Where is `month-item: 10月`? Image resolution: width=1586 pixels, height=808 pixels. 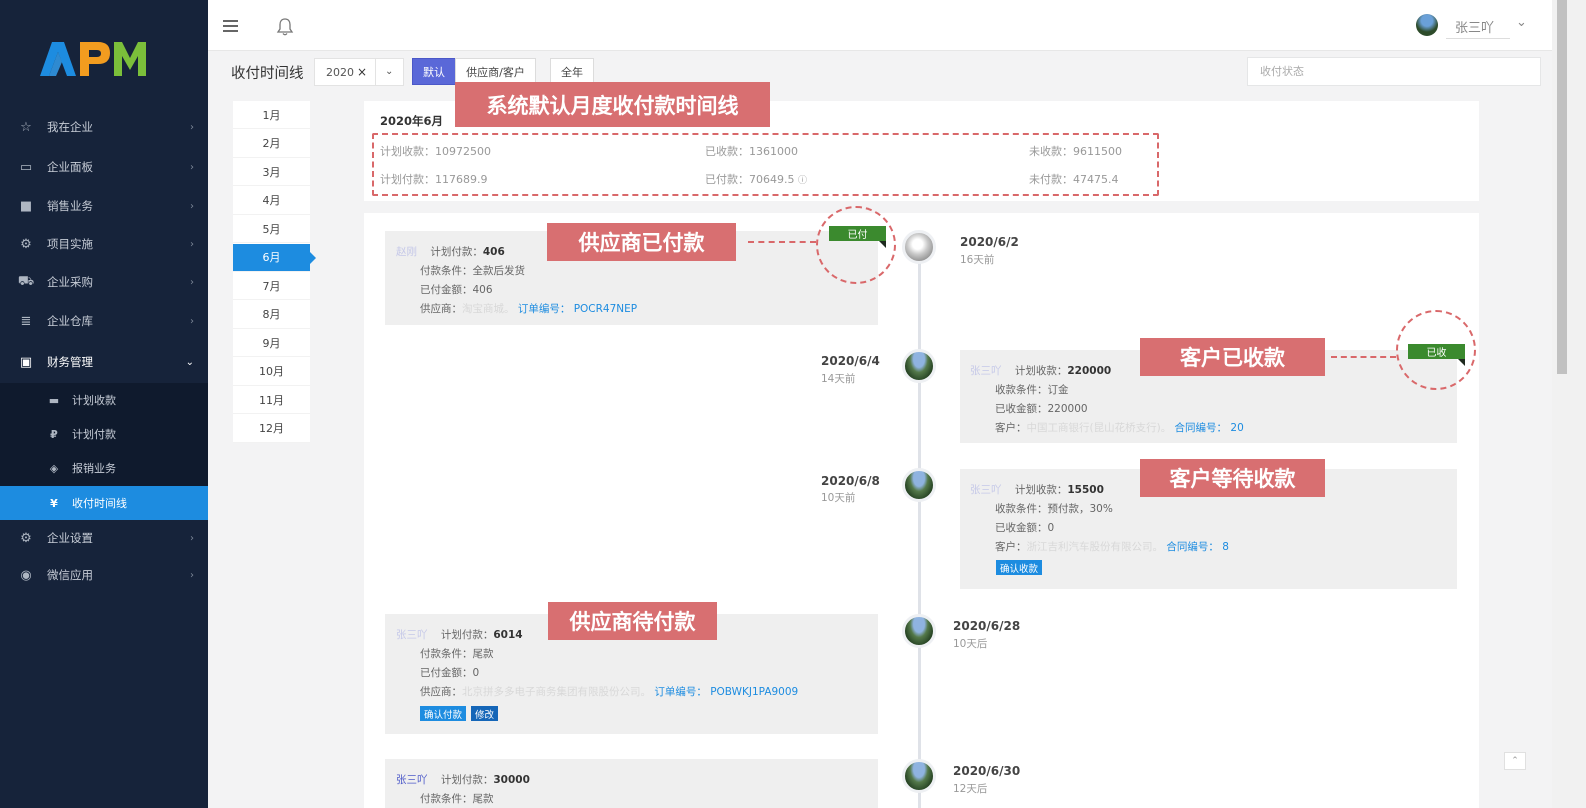 month-item: 10月 is located at coordinates (271, 372).